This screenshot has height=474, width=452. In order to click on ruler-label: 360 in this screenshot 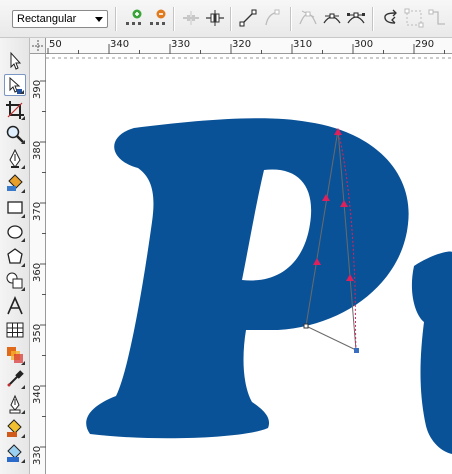, I will do `click(37, 272)`.